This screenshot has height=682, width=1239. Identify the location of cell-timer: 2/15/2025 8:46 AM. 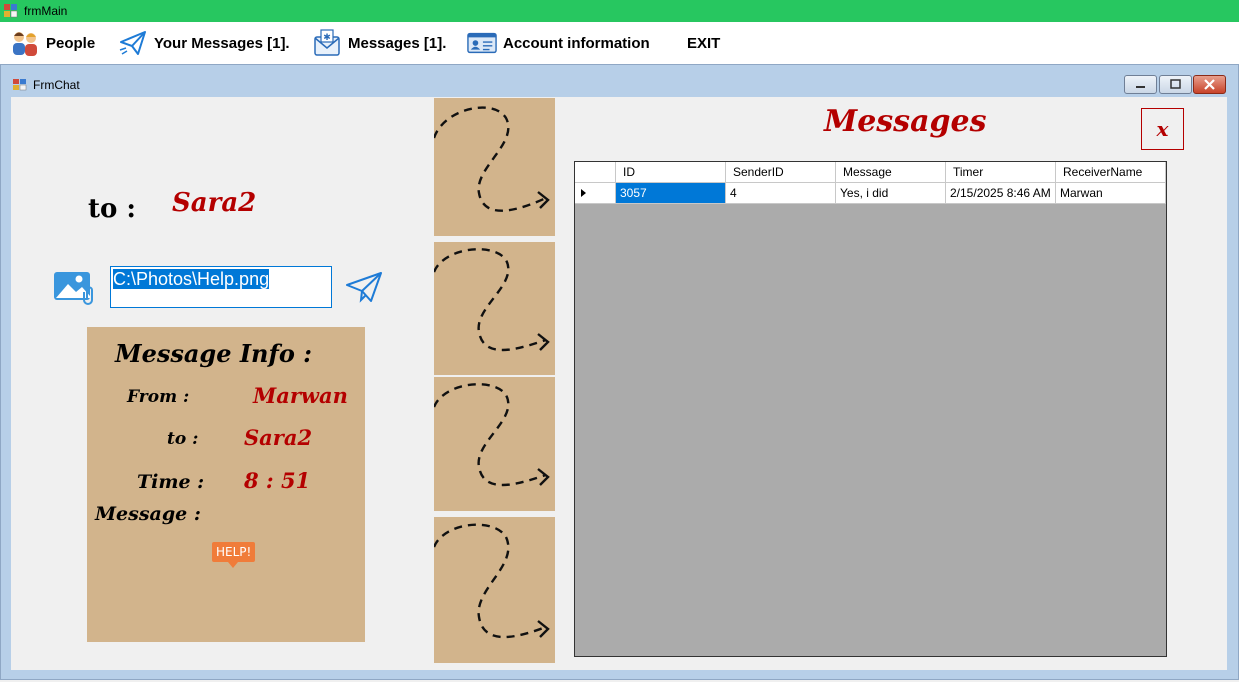
(1001, 193).